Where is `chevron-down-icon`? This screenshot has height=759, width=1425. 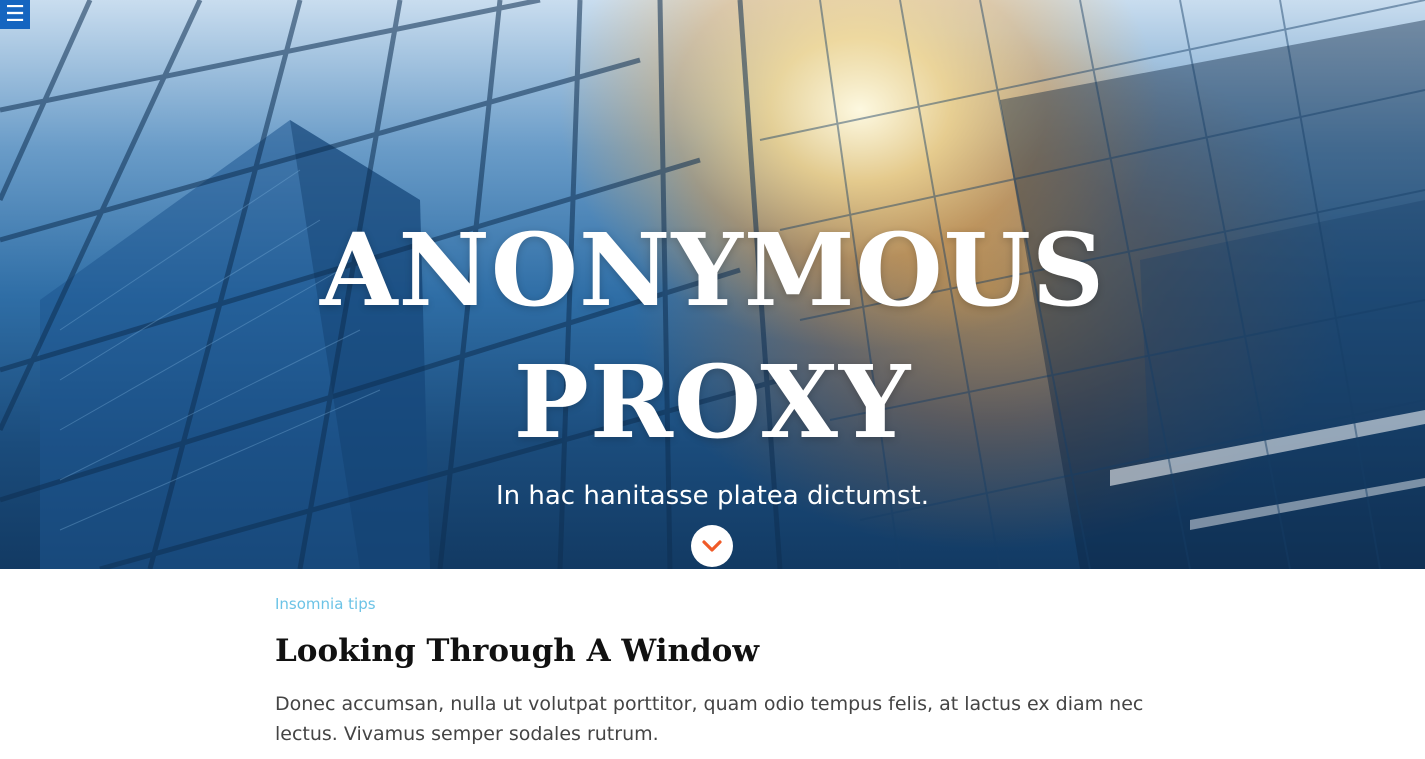 chevron-down-icon is located at coordinates (712, 546).